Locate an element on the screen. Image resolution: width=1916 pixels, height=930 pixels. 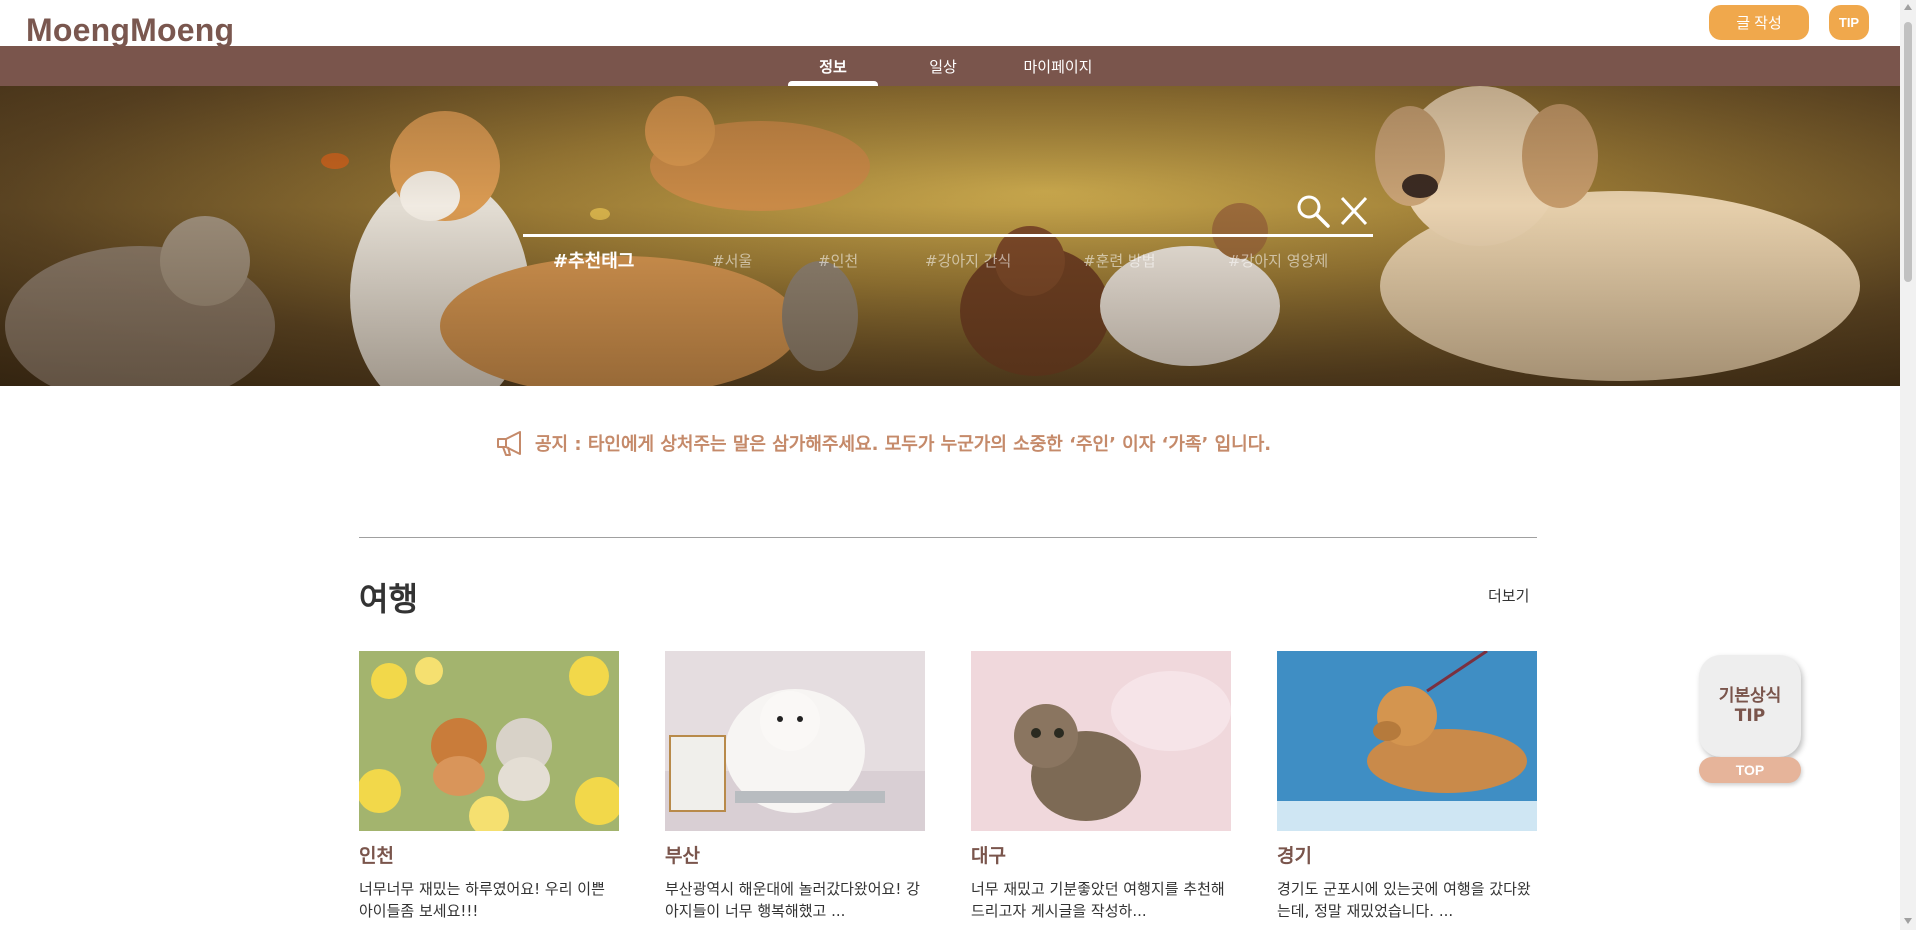
more-link: 더보기 is located at coordinates (1508, 595).